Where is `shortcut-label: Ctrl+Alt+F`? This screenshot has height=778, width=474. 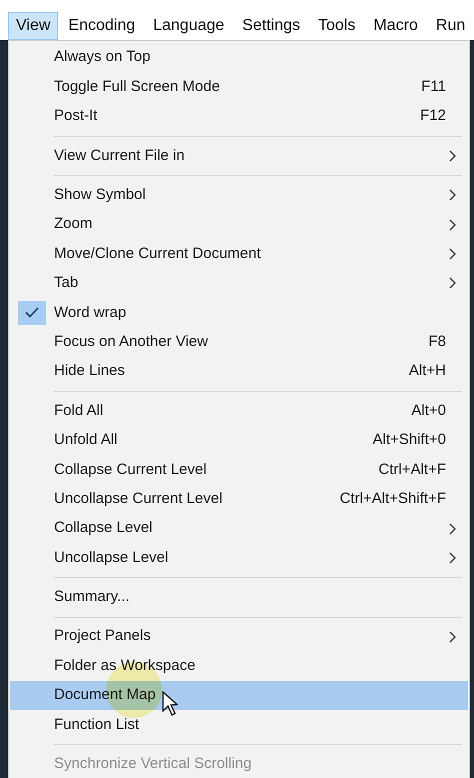 shortcut-label: Ctrl+Alt+F is located at coordinates (412, 470).